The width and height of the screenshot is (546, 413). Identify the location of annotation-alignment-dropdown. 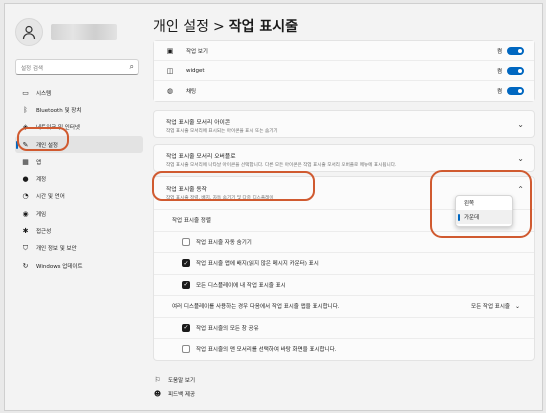
(481, 204).